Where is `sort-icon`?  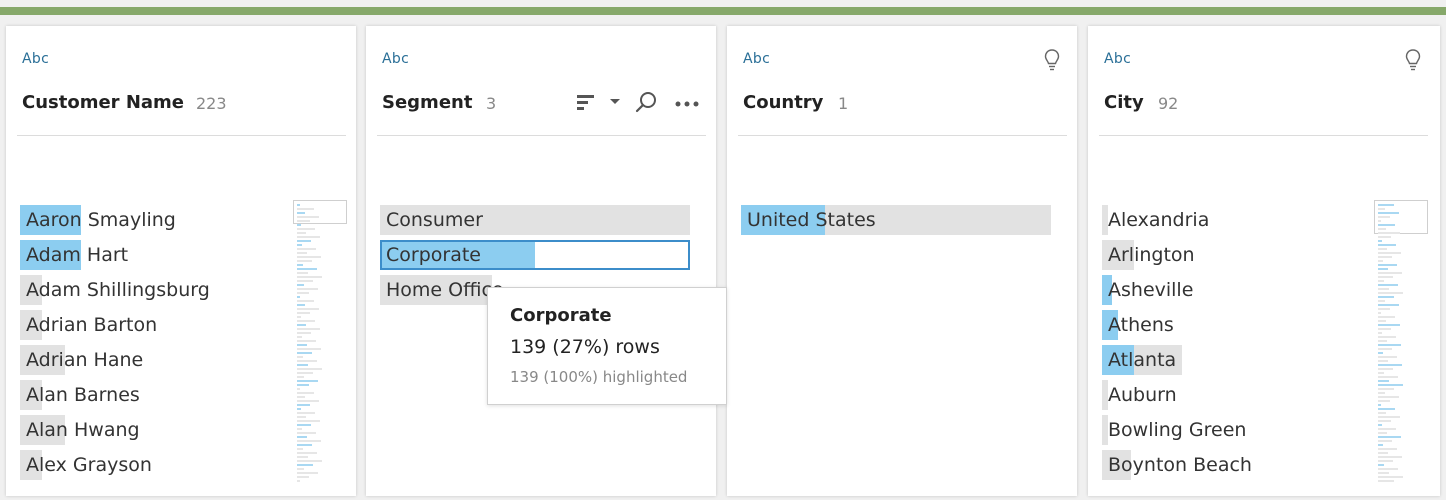 sort-icon is located at coordinates (586, 102).